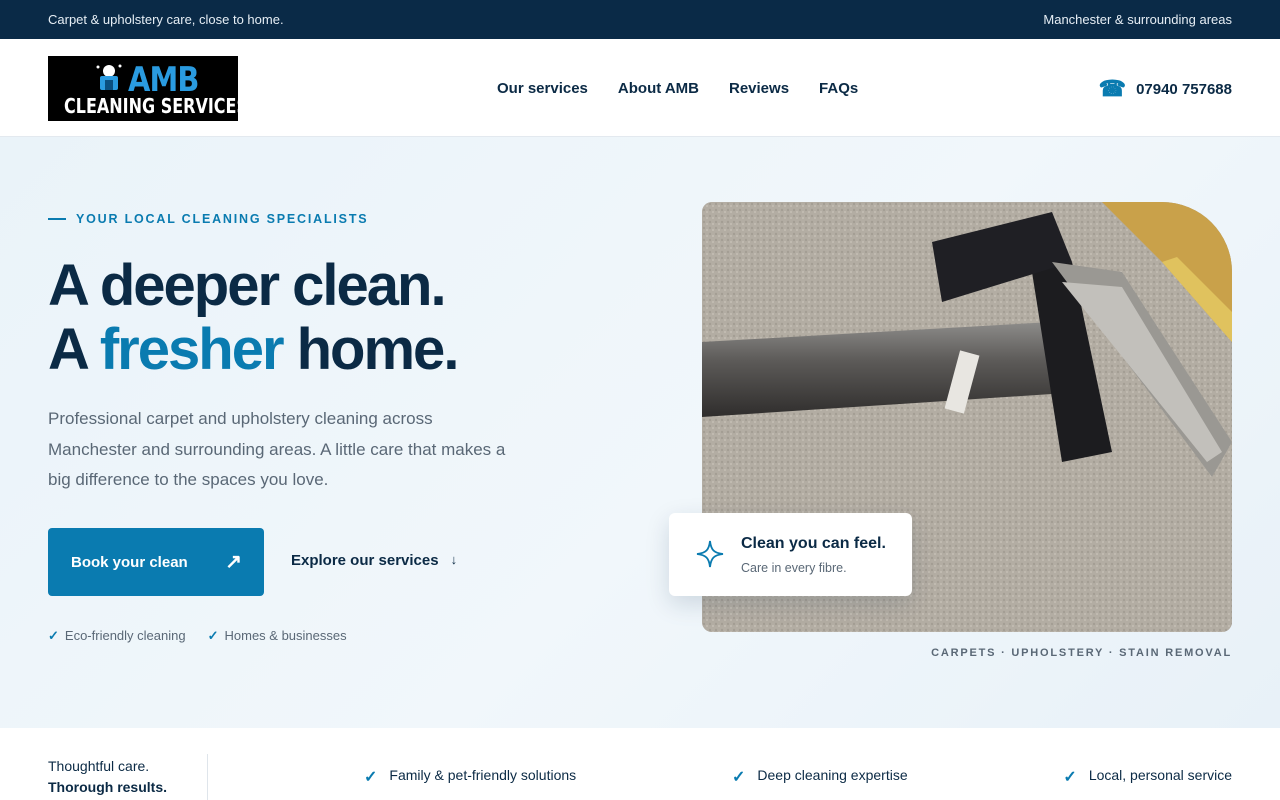  I want to click on nav-about: About AMB, so click(658, 88).